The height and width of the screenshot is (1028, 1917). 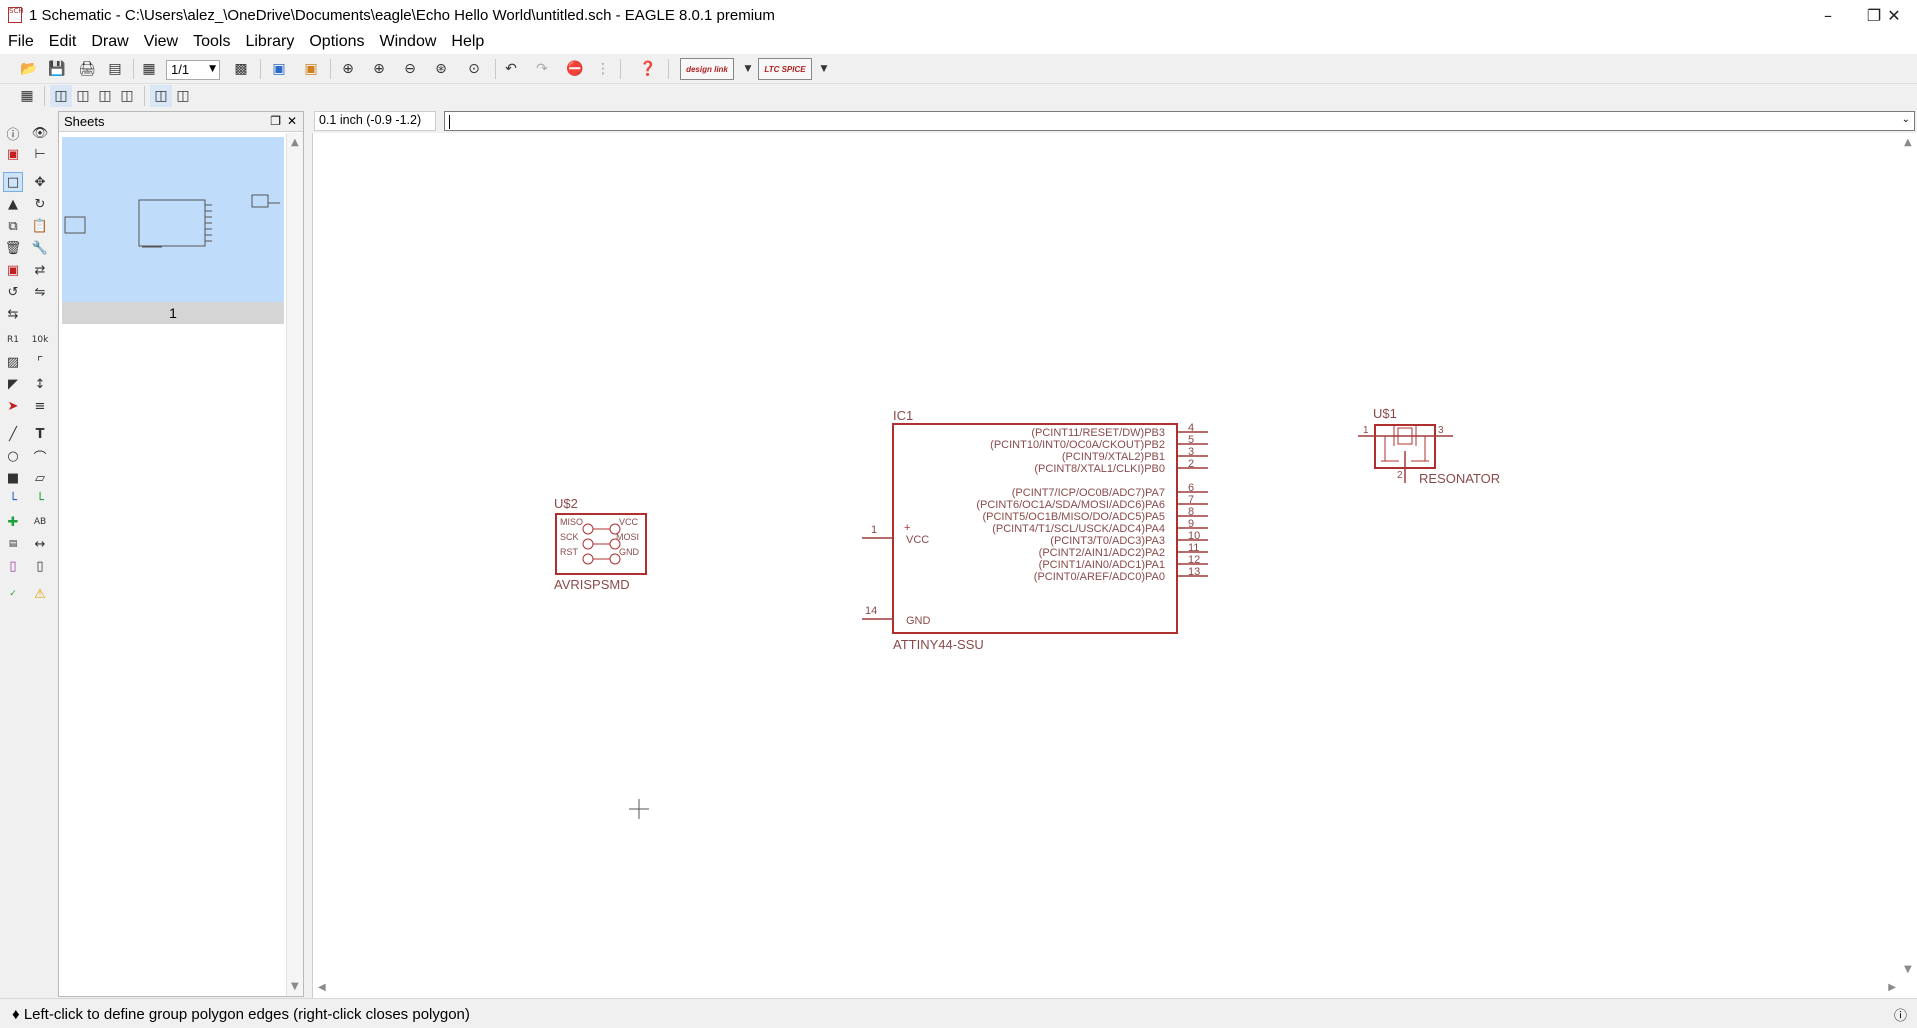 I want to click on scroll-left-icon: ◀, so click(x=322, y=987).